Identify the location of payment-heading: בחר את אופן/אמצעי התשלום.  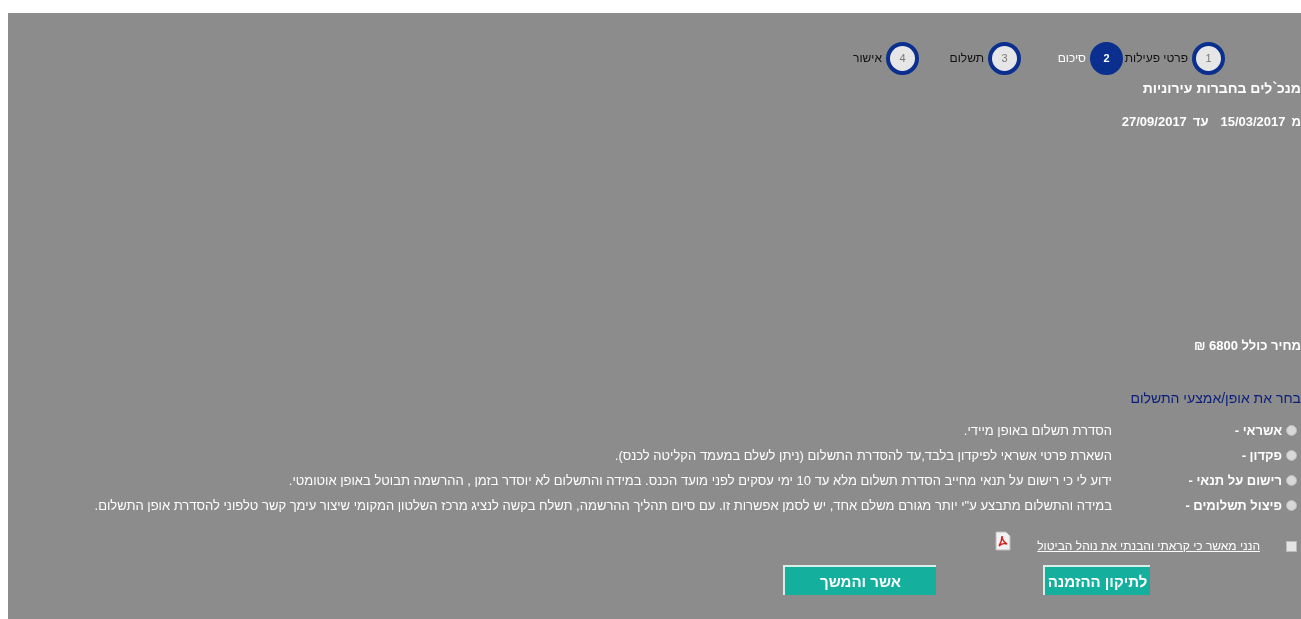
(1215, 398).